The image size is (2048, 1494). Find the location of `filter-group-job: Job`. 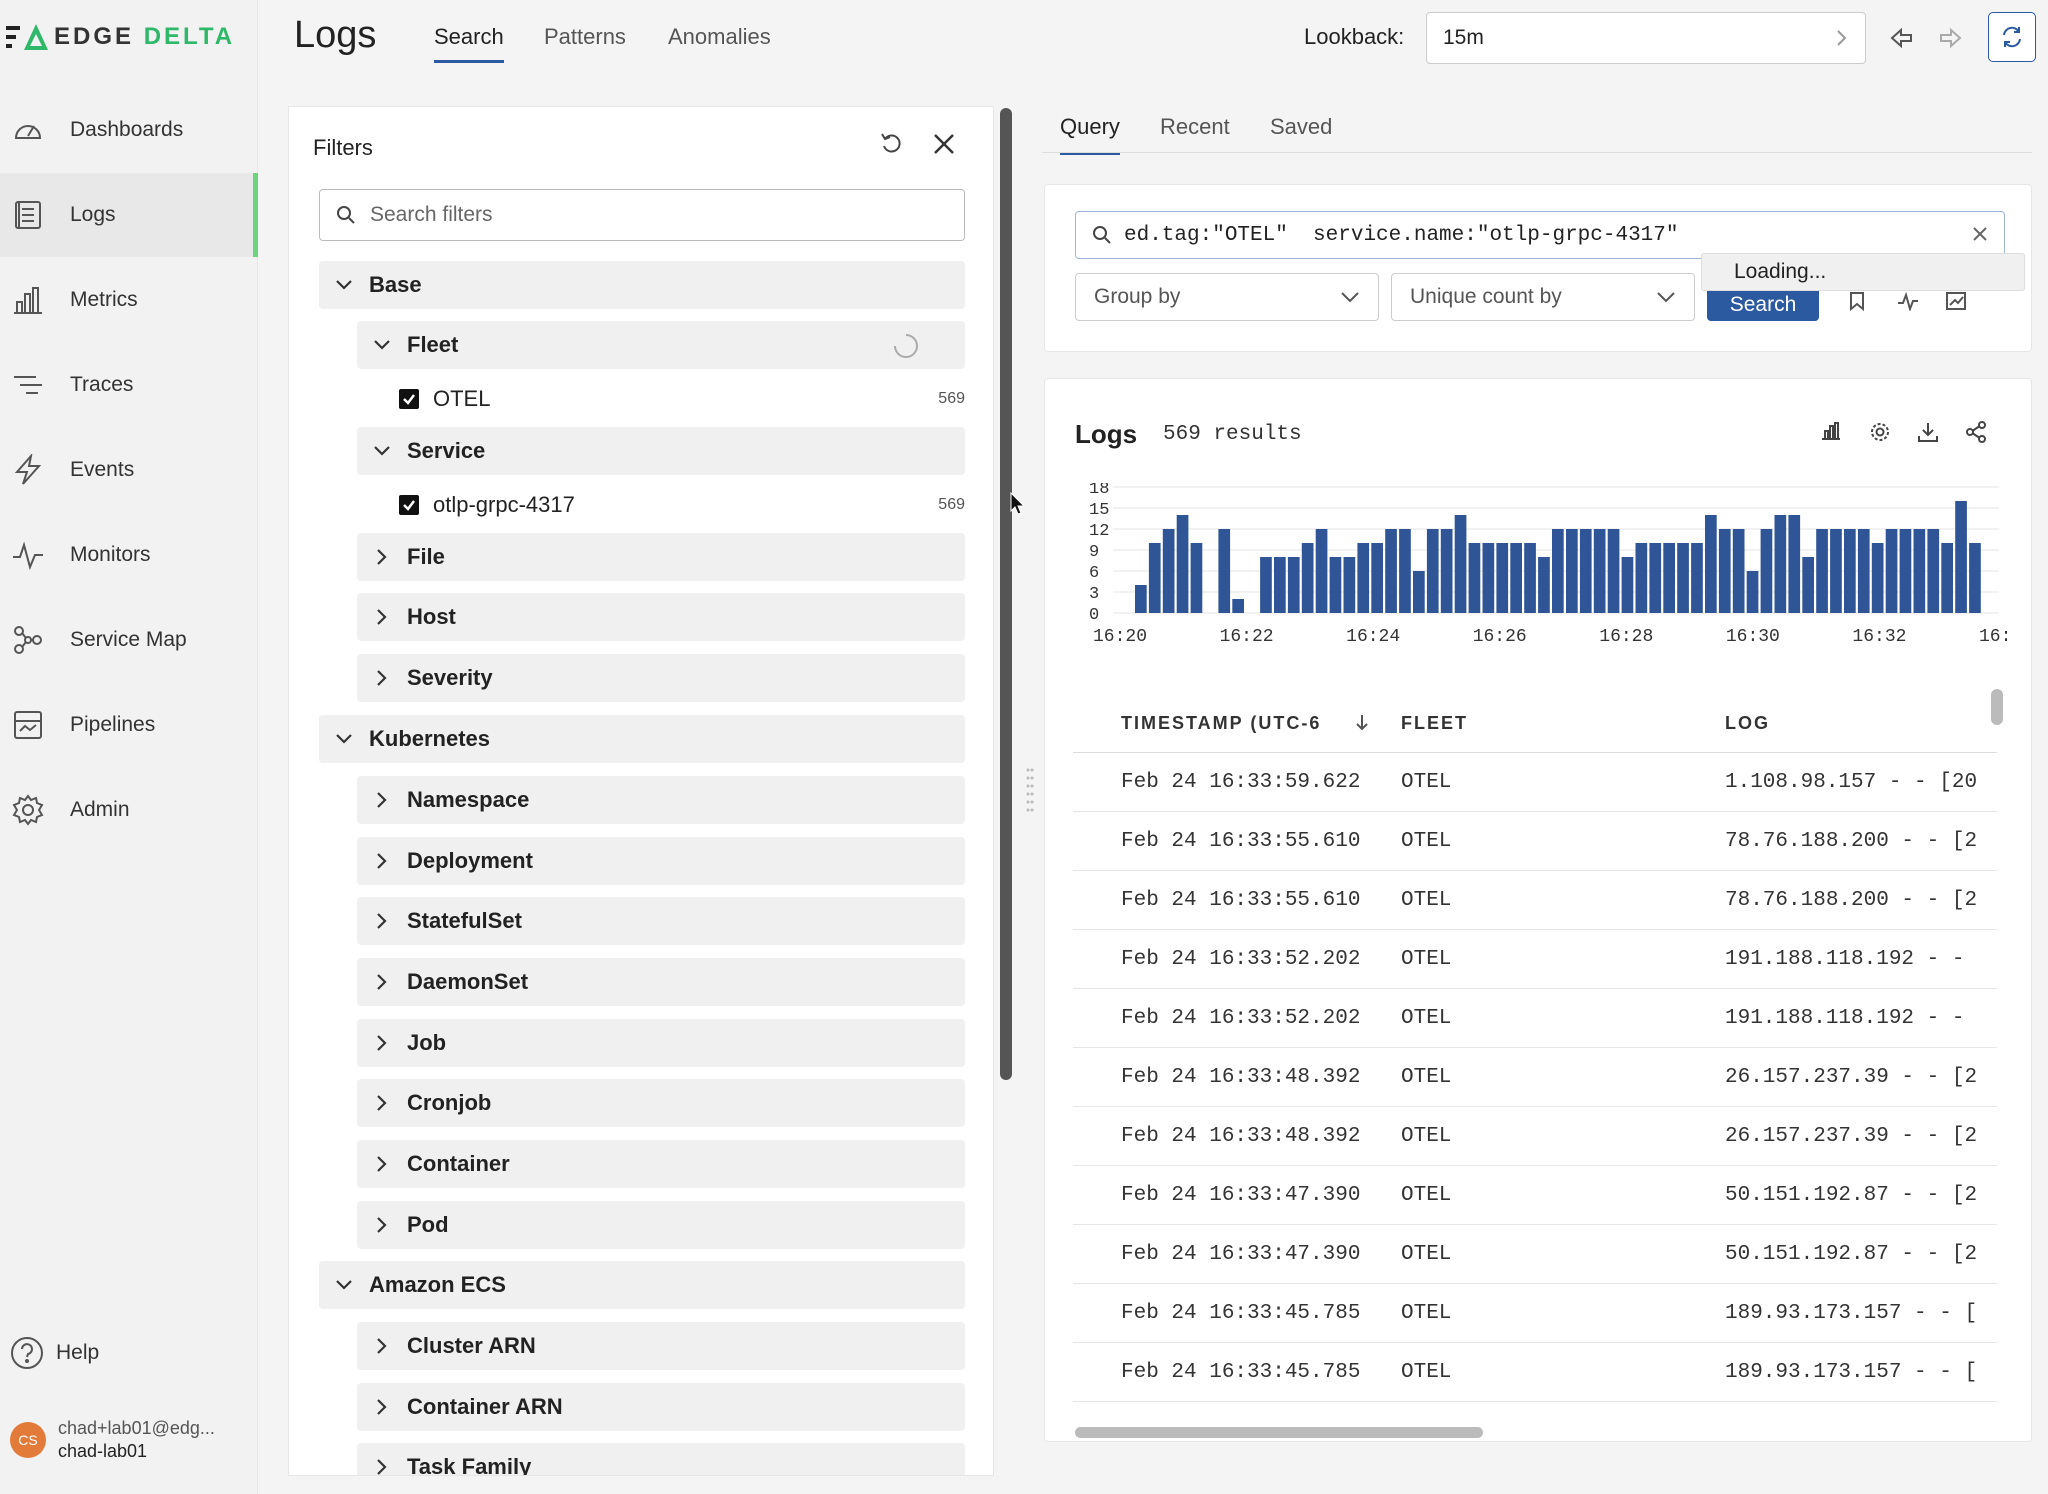

filter-group-job: Job is located at coordinates (661, 1043).